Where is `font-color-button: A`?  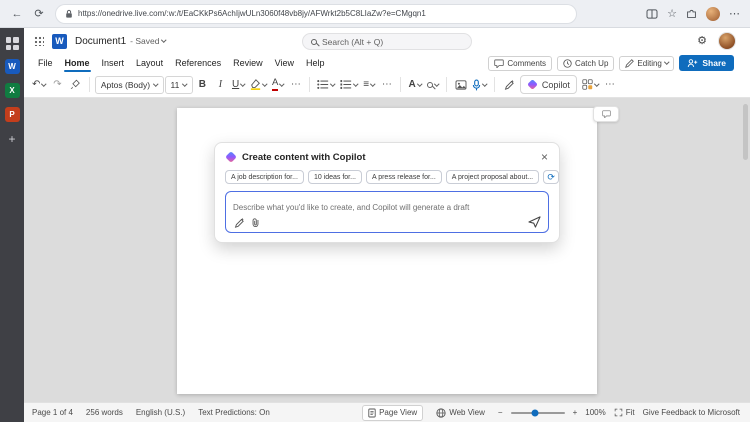
font-color-button: A is located at coordinates (277, 84).